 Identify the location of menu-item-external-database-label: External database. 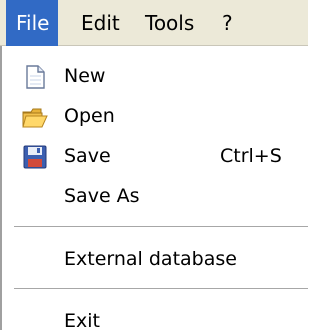
(150, 259).